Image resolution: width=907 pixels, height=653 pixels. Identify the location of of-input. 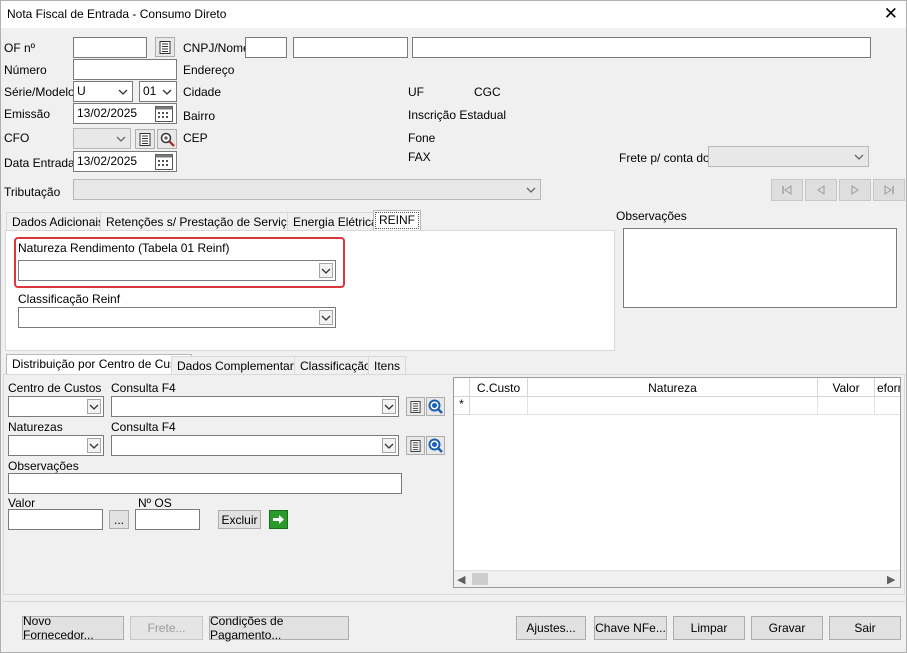
(110, 47).